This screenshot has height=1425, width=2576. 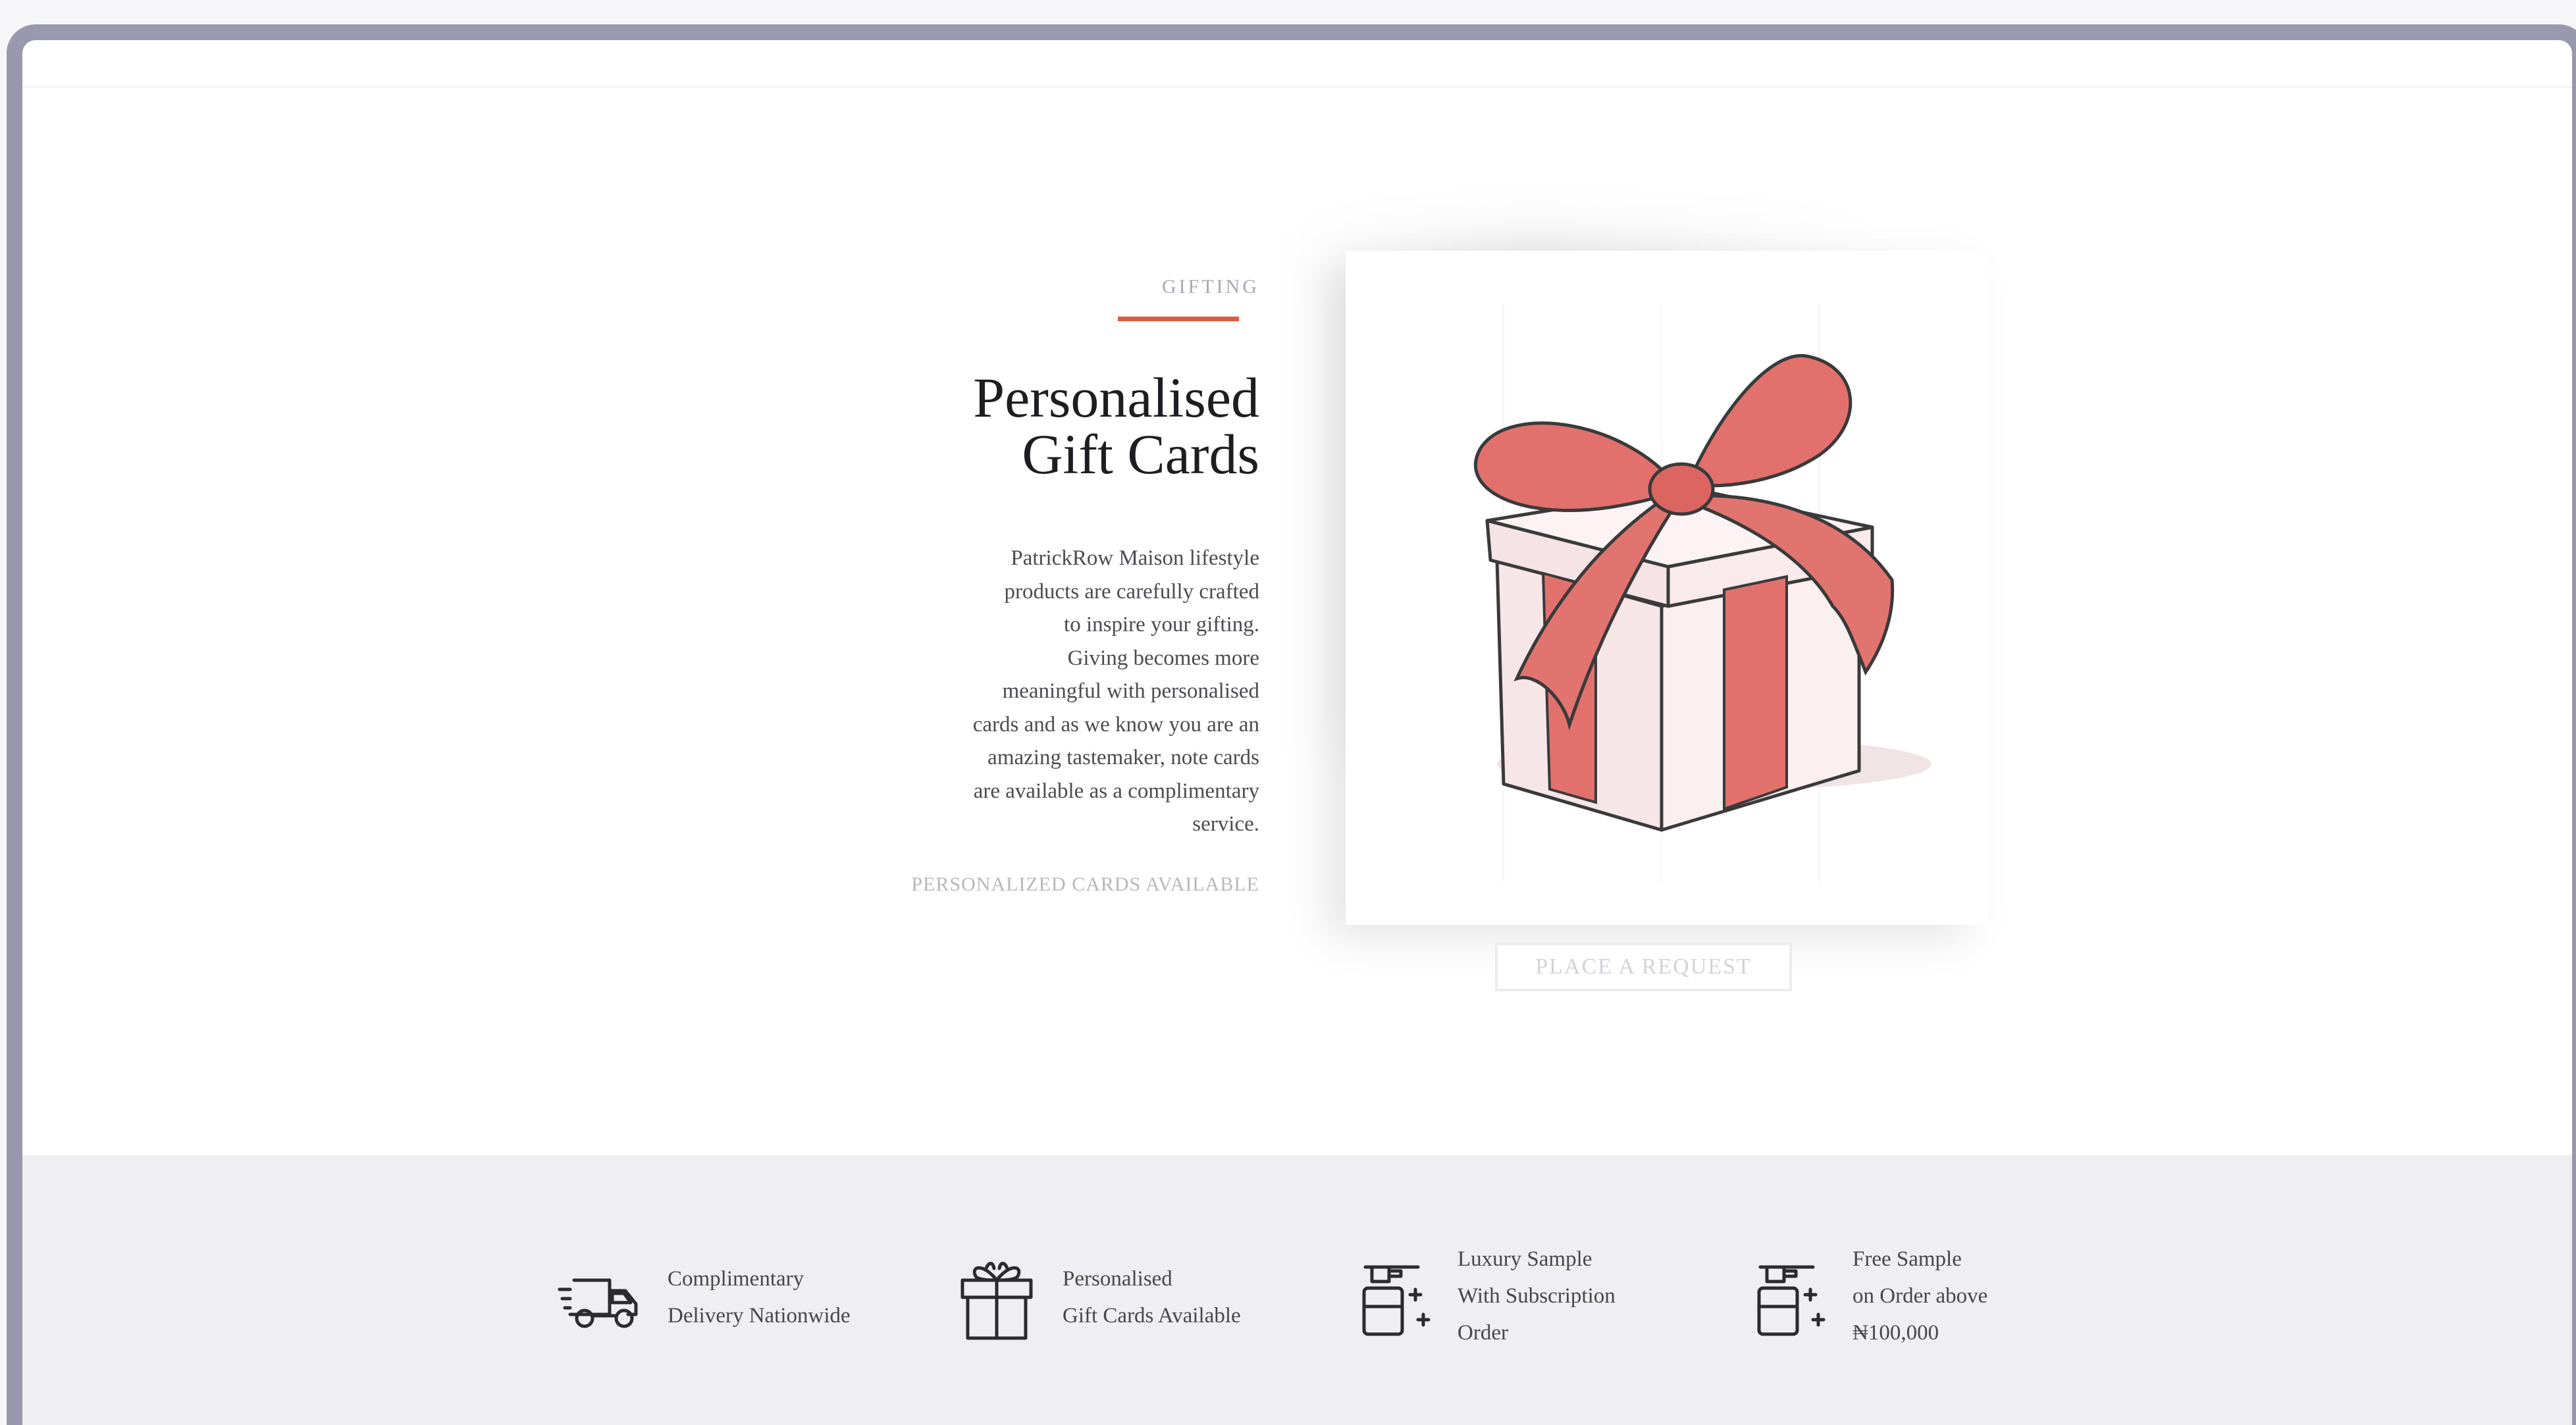 What do you see at coordinates (1161, 625) in the screenshot?
I see `hero-description-line: to inspire your gifting.` at bounding box center [1161, 625].